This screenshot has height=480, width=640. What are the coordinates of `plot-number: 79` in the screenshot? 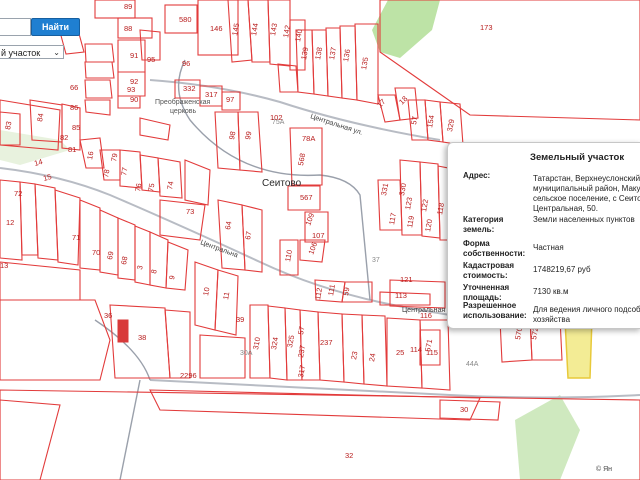 It's located at (114, 158).